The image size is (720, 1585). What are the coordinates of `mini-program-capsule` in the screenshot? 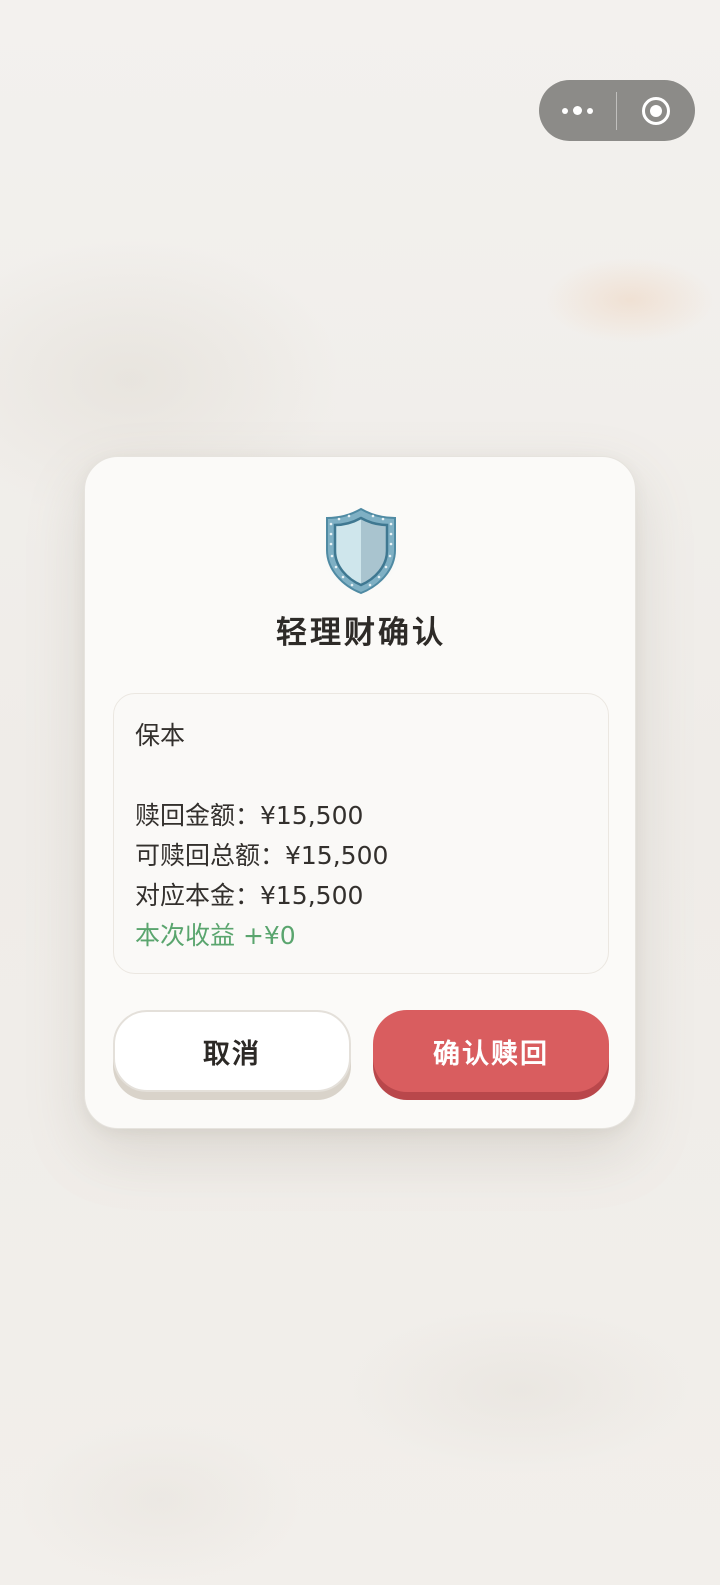 It's located at (617, 110).